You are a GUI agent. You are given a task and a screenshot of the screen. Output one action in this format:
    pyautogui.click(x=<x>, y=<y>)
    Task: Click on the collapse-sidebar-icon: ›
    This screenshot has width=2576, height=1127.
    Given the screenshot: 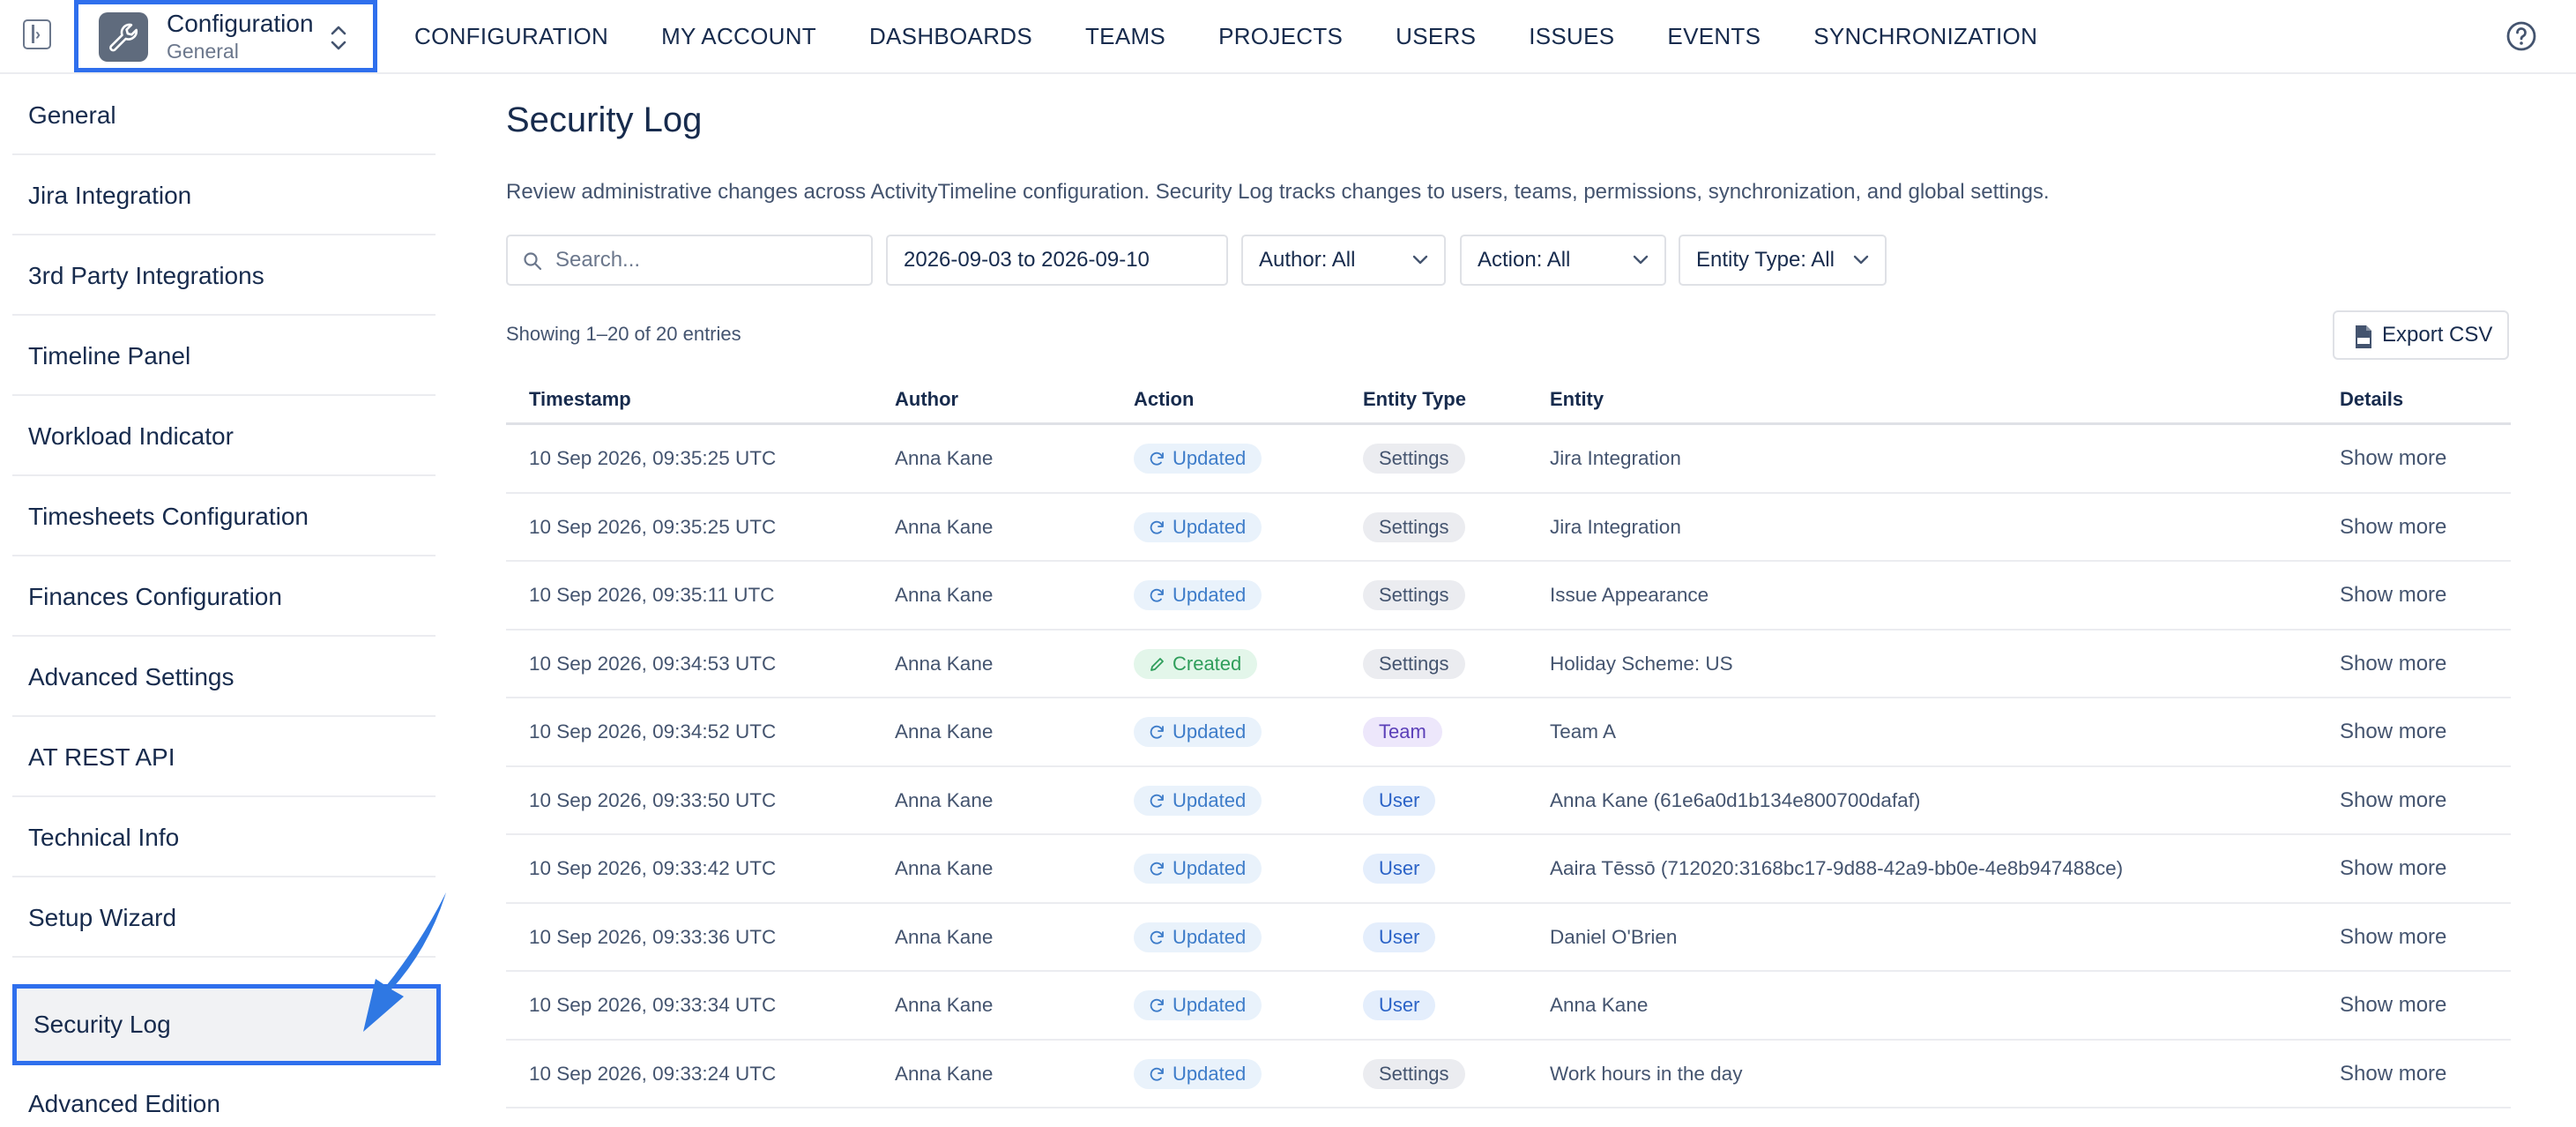 What is the action you would take?
    pyautogui.click(x=37, y=34)
    